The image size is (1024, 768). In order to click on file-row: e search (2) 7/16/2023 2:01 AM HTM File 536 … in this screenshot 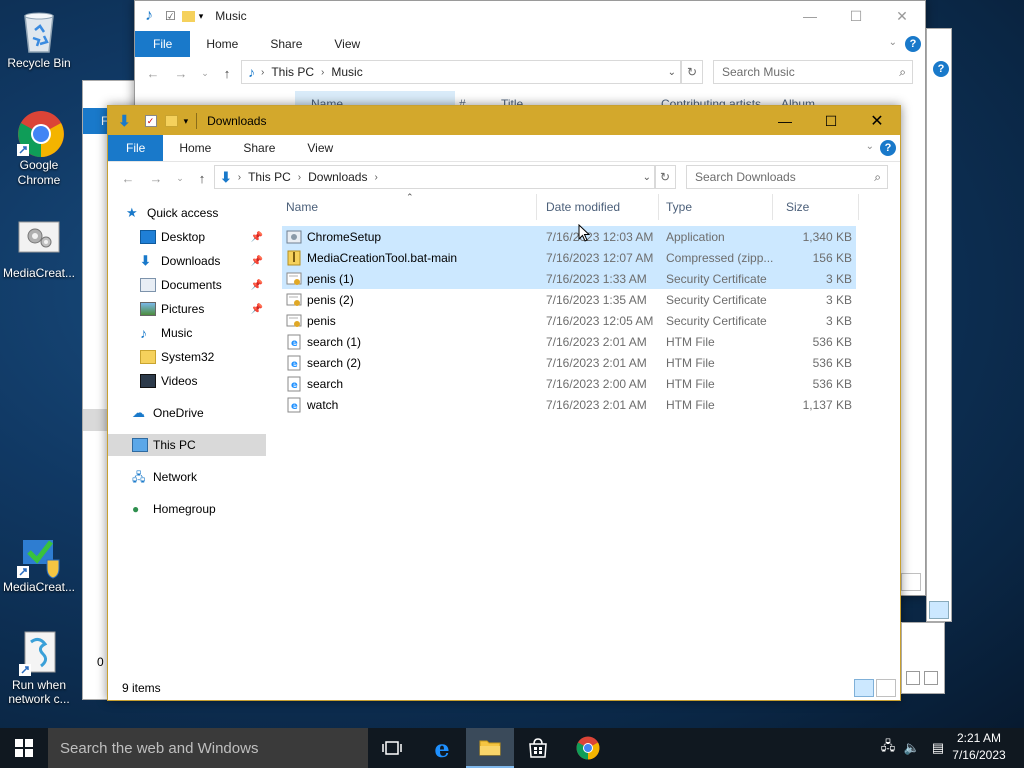, I will do `click(569, 362)`.